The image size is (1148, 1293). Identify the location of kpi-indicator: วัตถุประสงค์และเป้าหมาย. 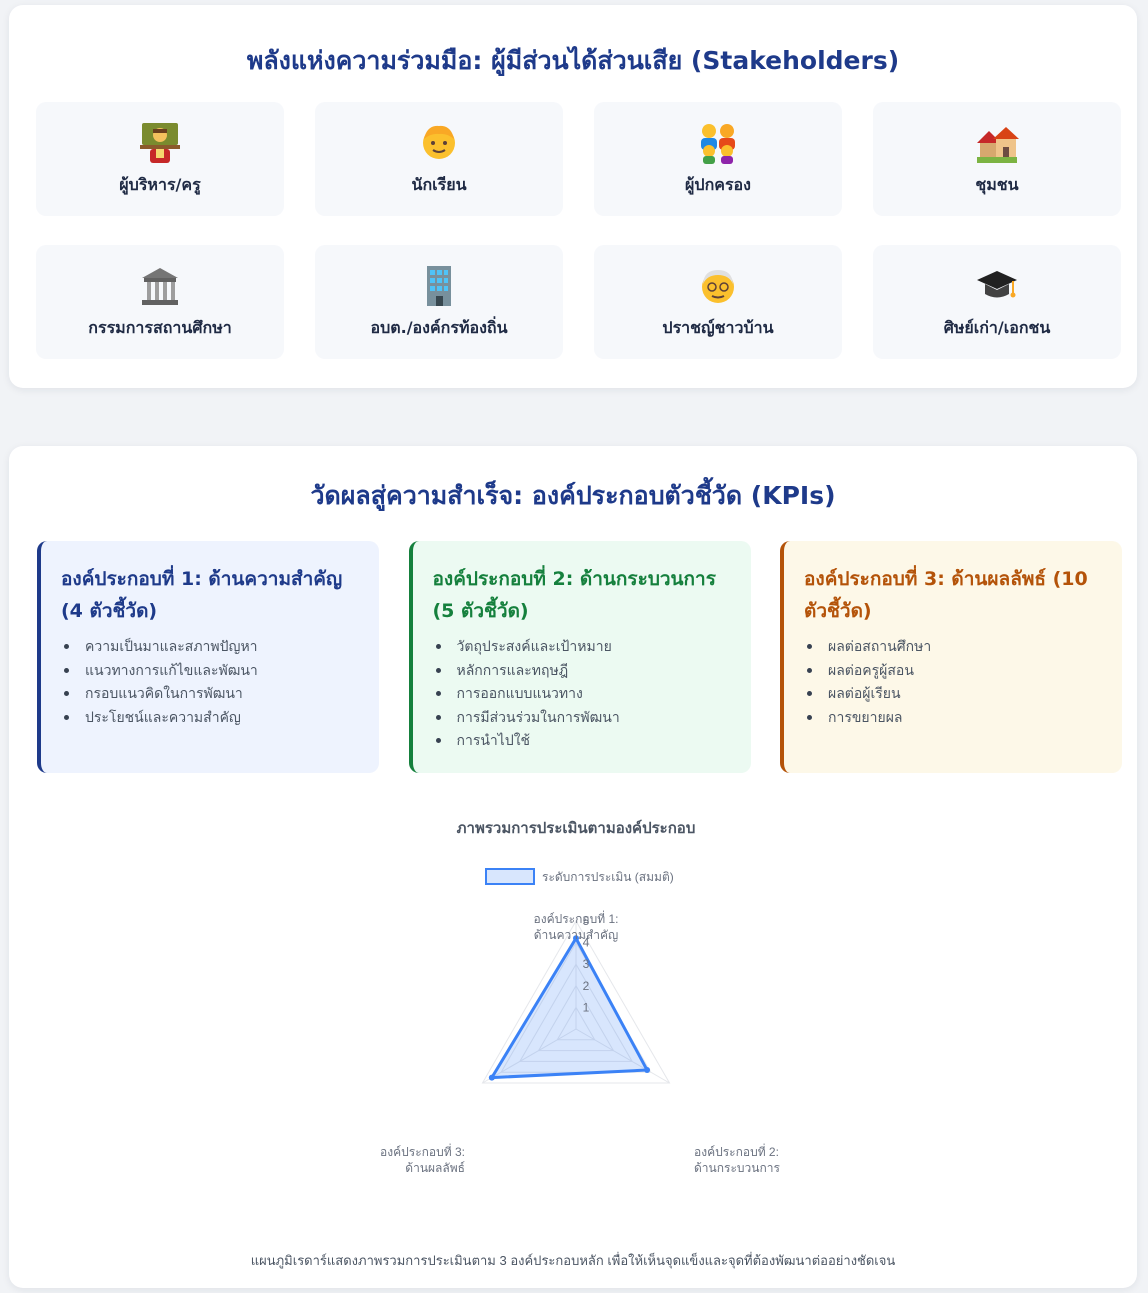
(583, 647).